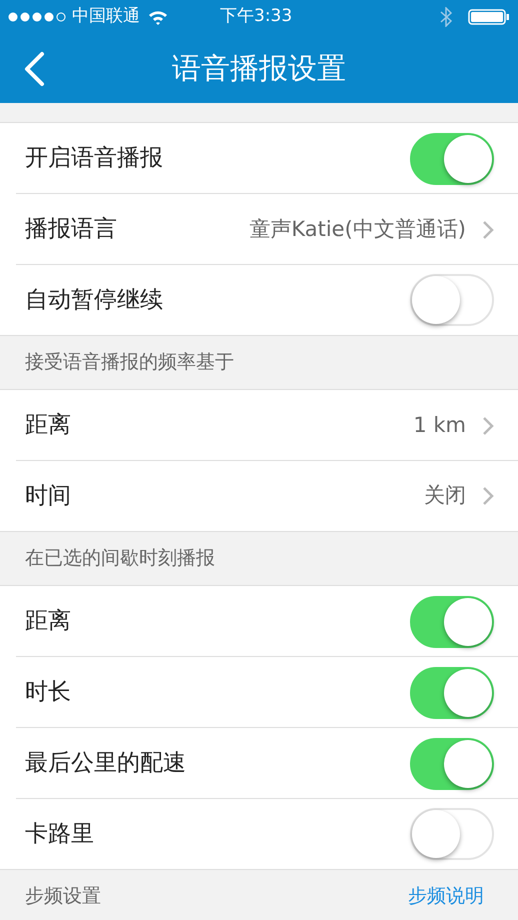 This screenshot has height=920, width=518. I want to click on setting-label: 时长, so click(48, 693).